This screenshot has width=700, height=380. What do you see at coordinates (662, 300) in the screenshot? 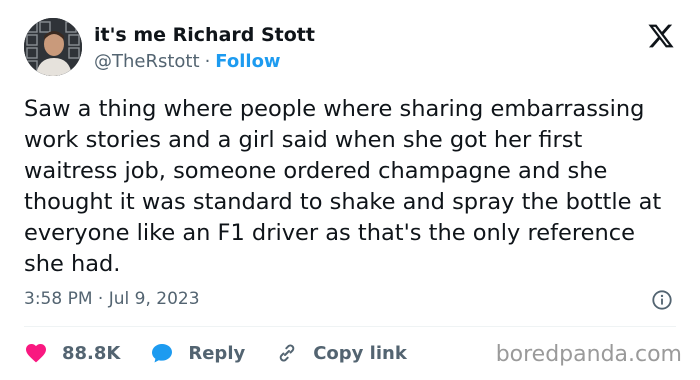
I see `info-icon` at bounding box center [662, 300].